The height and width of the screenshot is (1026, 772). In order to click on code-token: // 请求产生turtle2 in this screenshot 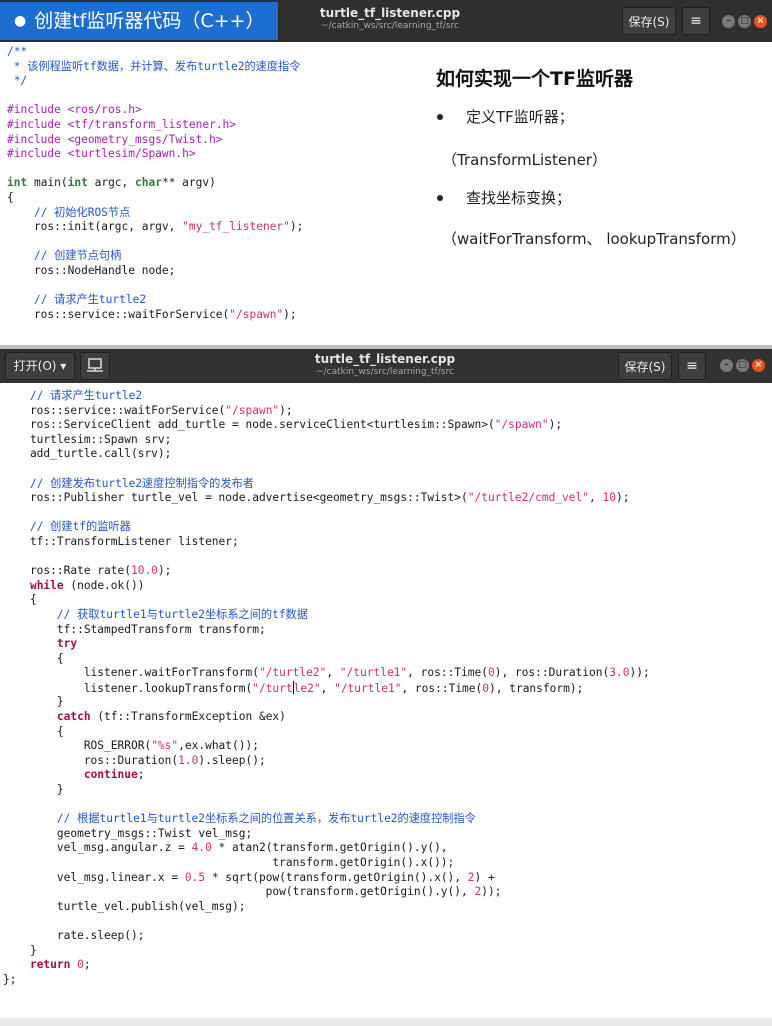, I will do `click(86, 395)`.